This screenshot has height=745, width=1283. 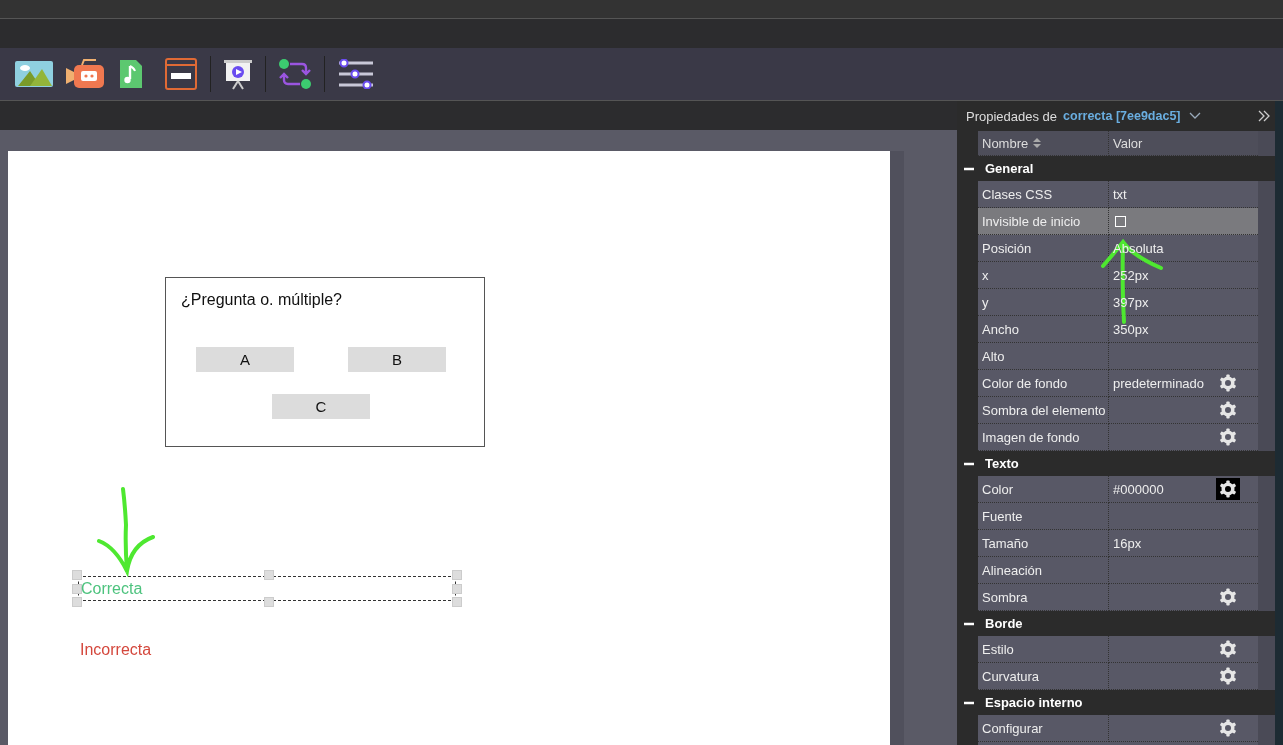 What do you see at coordinates (1005, 597) in the screenshot?
I see `property-name: Sombra` at bounding box center [1005, 597].